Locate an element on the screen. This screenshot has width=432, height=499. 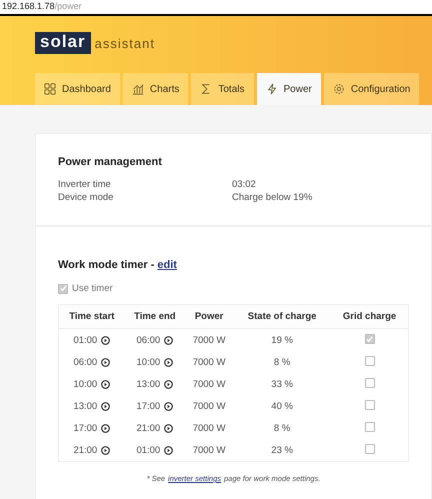
nav-tab: Configuration is located at coordinates (372, 89).